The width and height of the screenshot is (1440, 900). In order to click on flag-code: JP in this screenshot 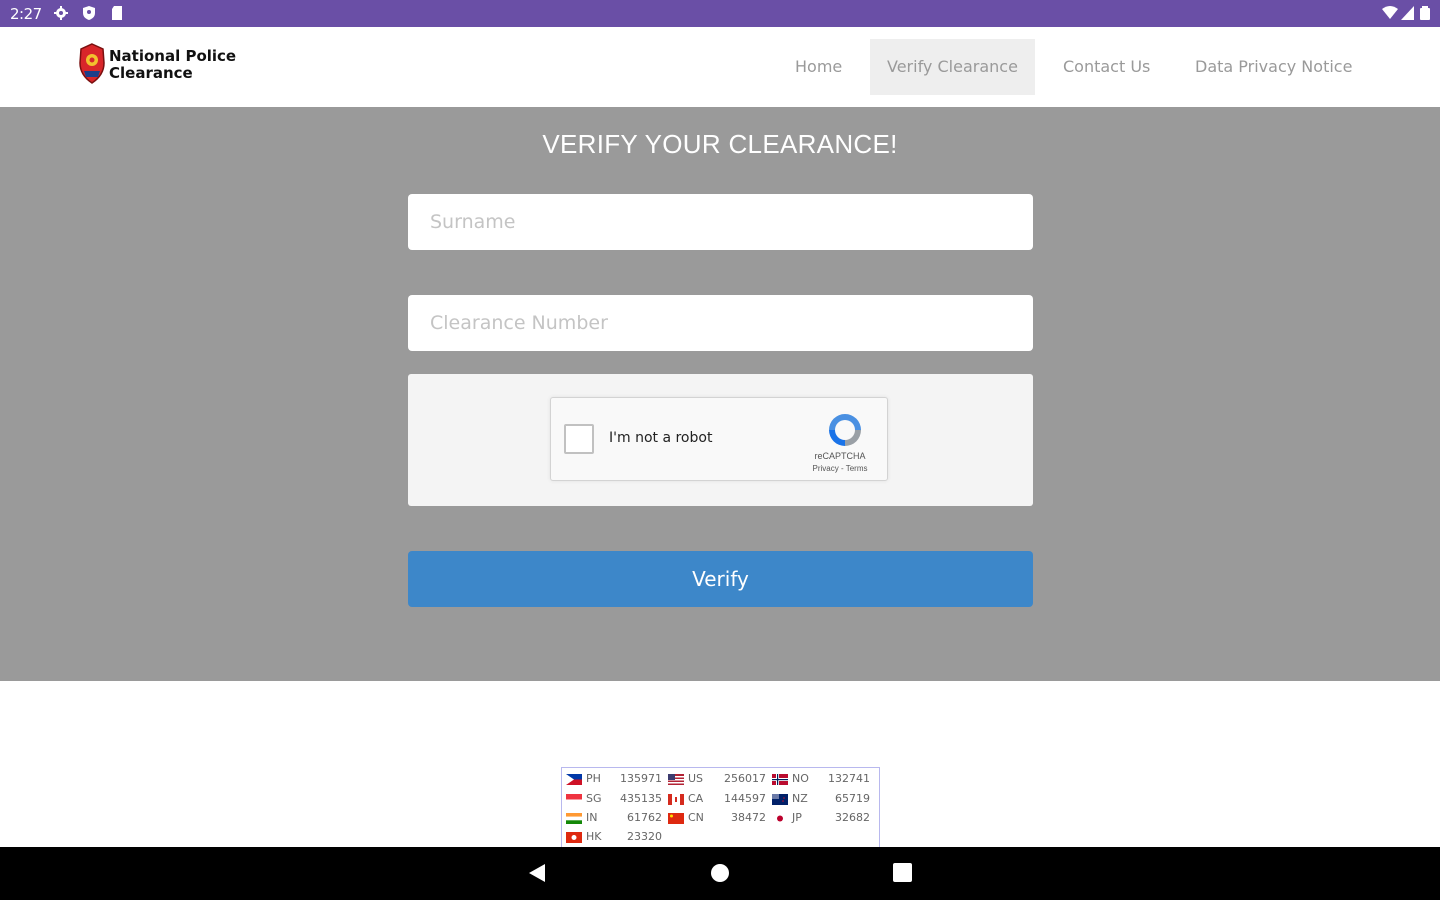, I will do `click(797, 817)`.